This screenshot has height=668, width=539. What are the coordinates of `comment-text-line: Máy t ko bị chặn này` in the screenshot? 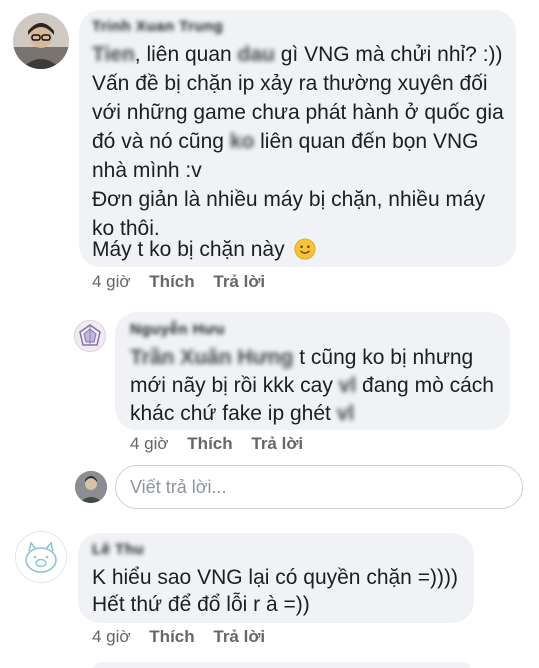 It's located at (204, 250).